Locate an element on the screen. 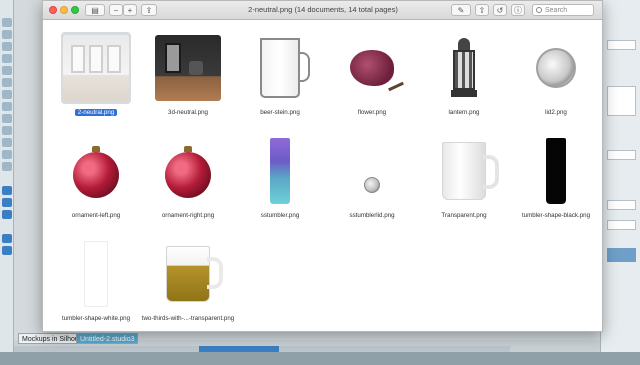 The height and width of the screenshot is (365, 640). knife-tool-icon is located at coordinates (7, 166).